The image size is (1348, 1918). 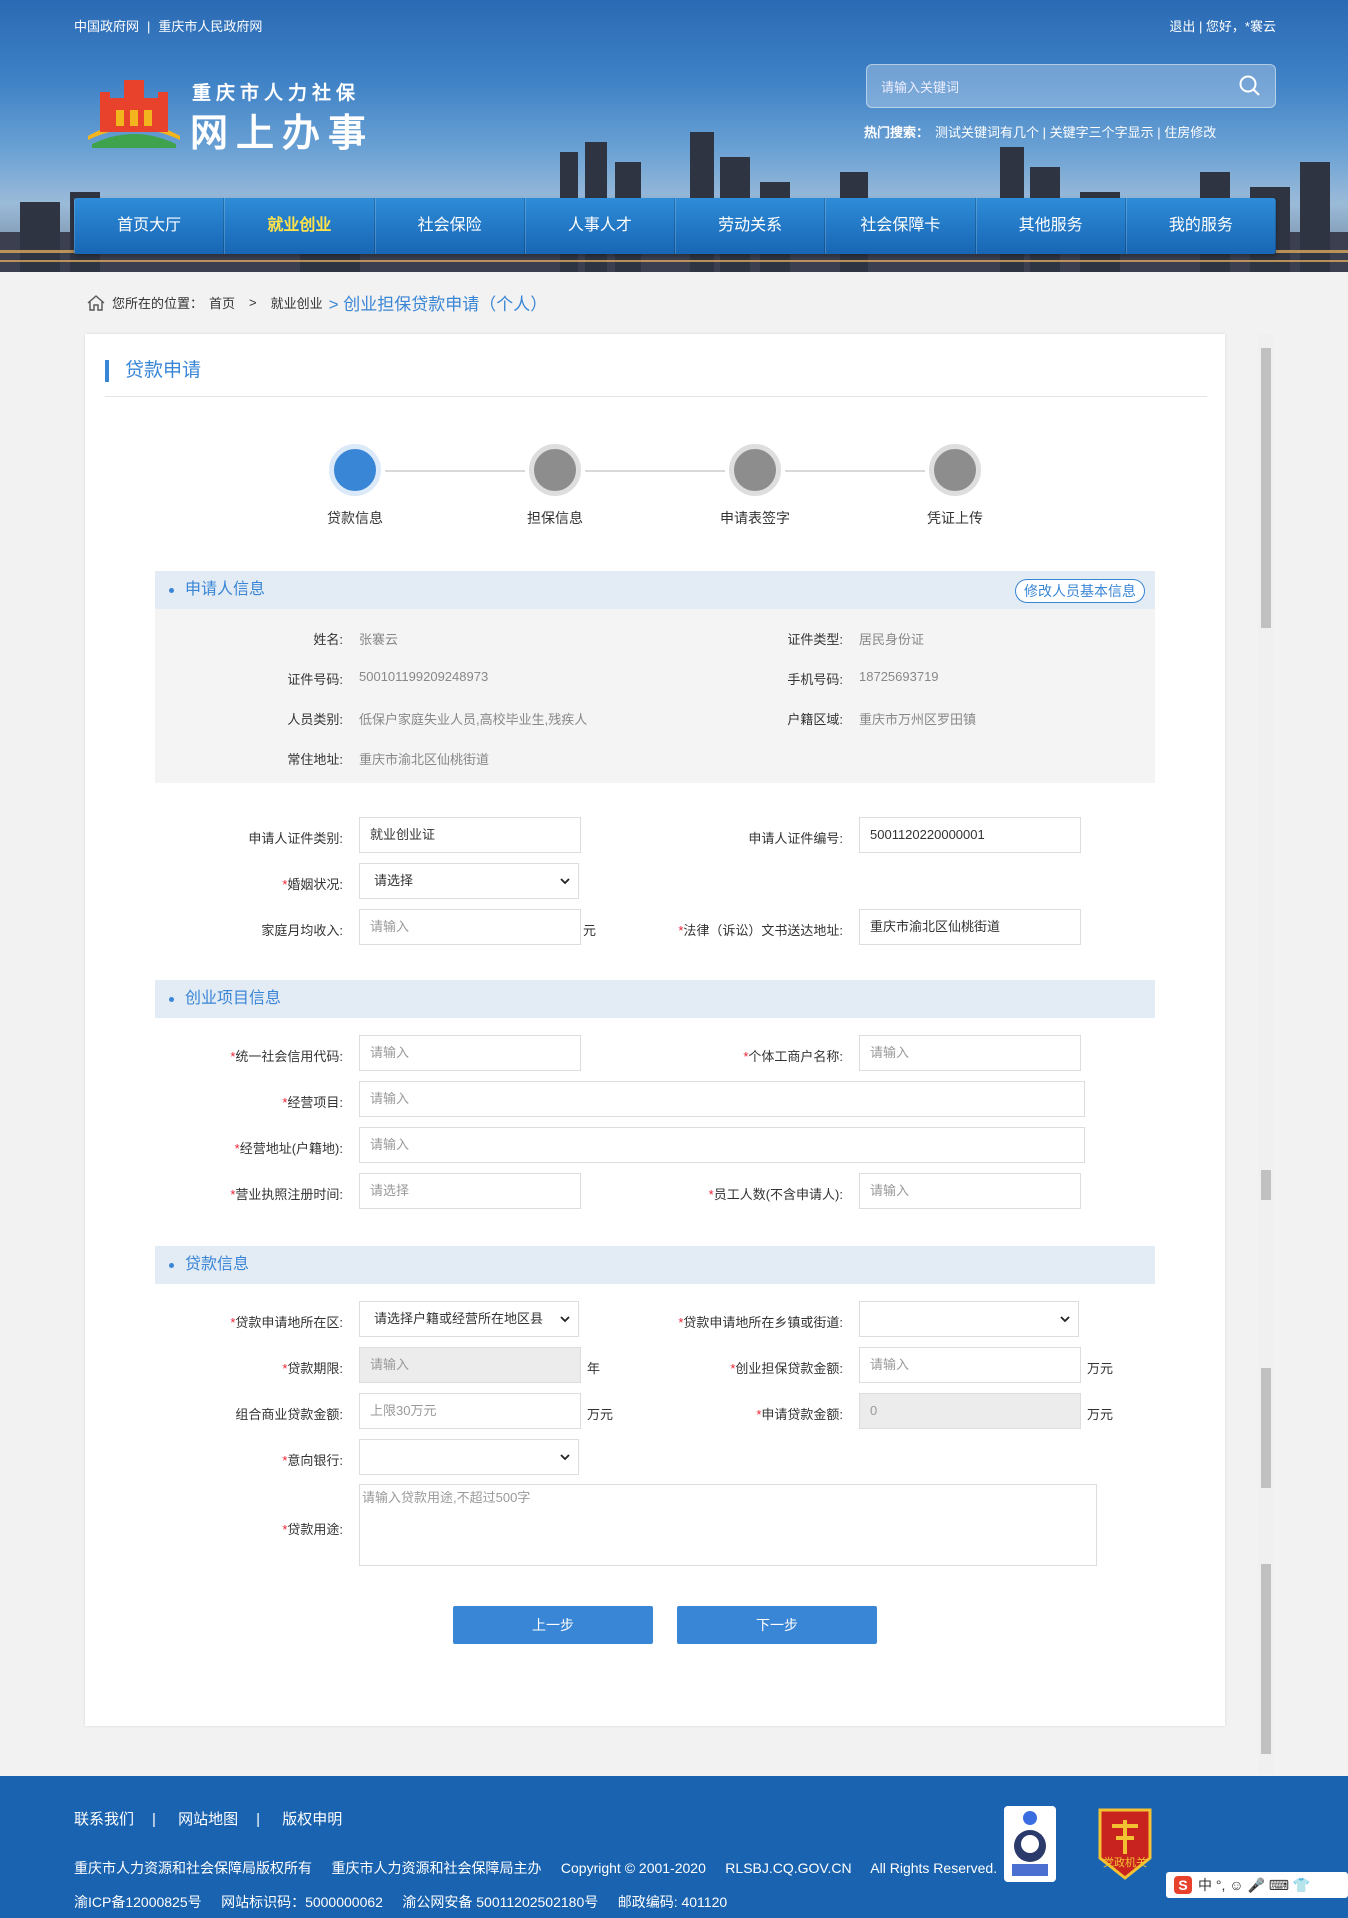 I want to click on footer-links: 联系我们 | 网站地图 | 版权申明, so click(x=208, y=1819).